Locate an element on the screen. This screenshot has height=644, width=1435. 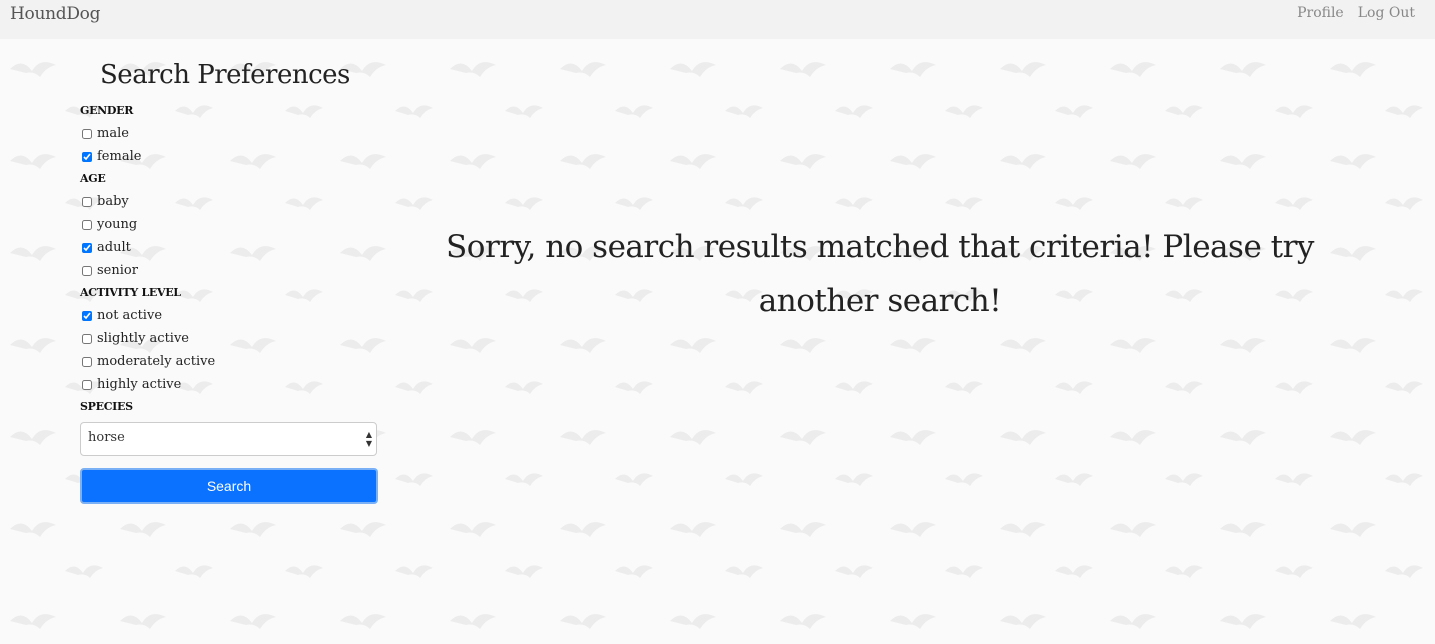
activity-option-highly-active: highly active is located at coordinates (230, 384).